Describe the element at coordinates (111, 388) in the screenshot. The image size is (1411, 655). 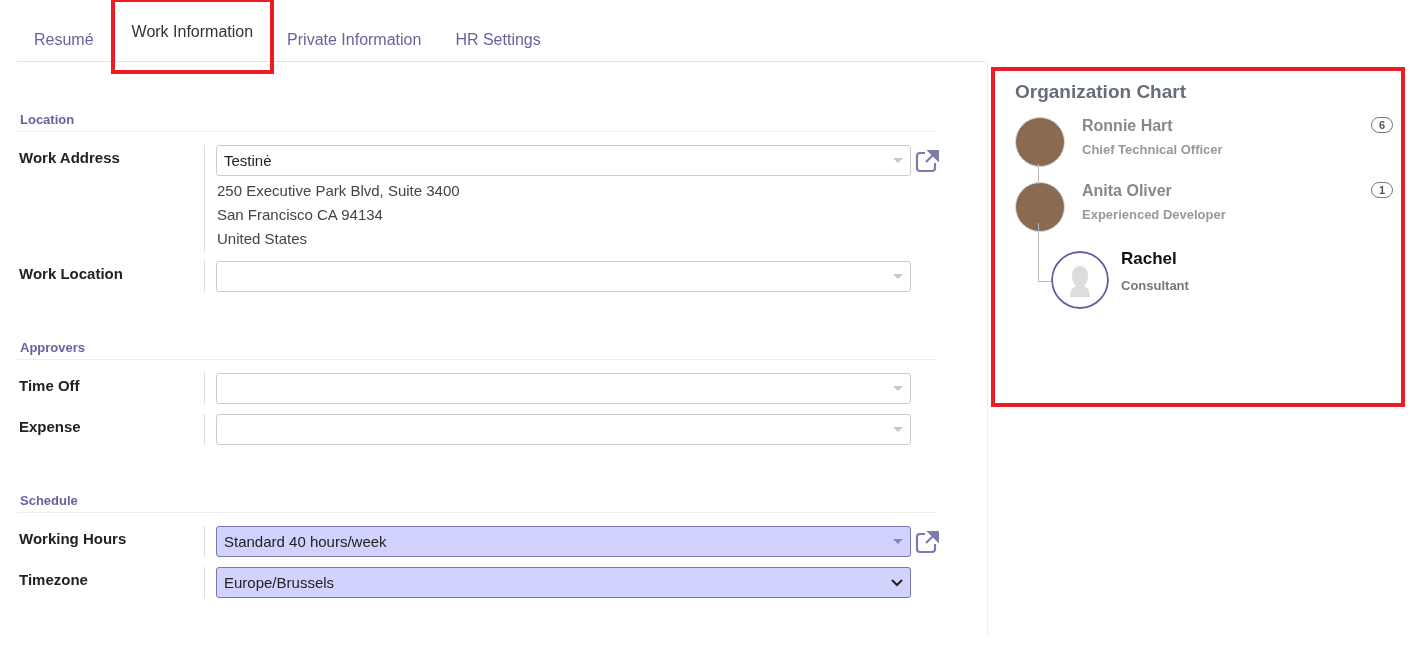
I see `field-label: Time Off` at that location.